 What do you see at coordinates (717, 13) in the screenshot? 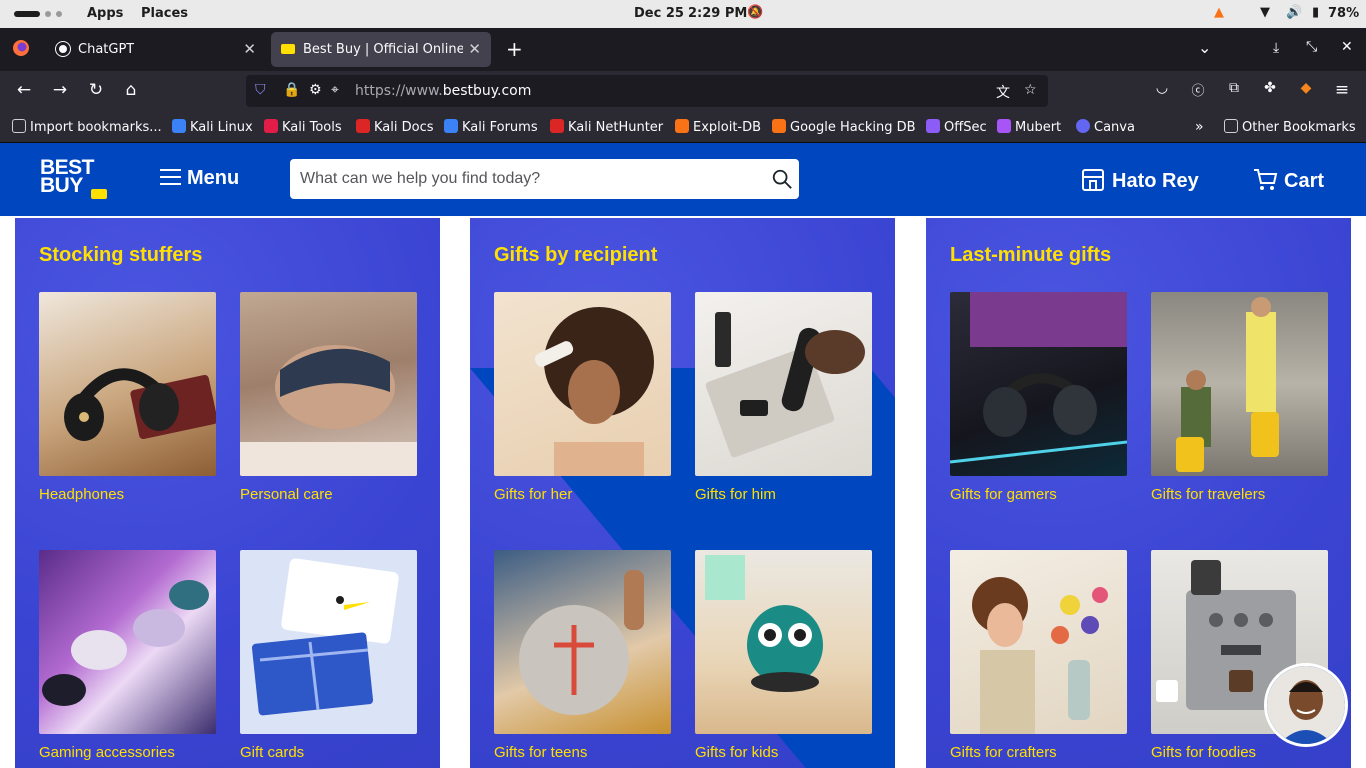
I see `time-label: 2:29 PM` at bounding box center [717, 13].